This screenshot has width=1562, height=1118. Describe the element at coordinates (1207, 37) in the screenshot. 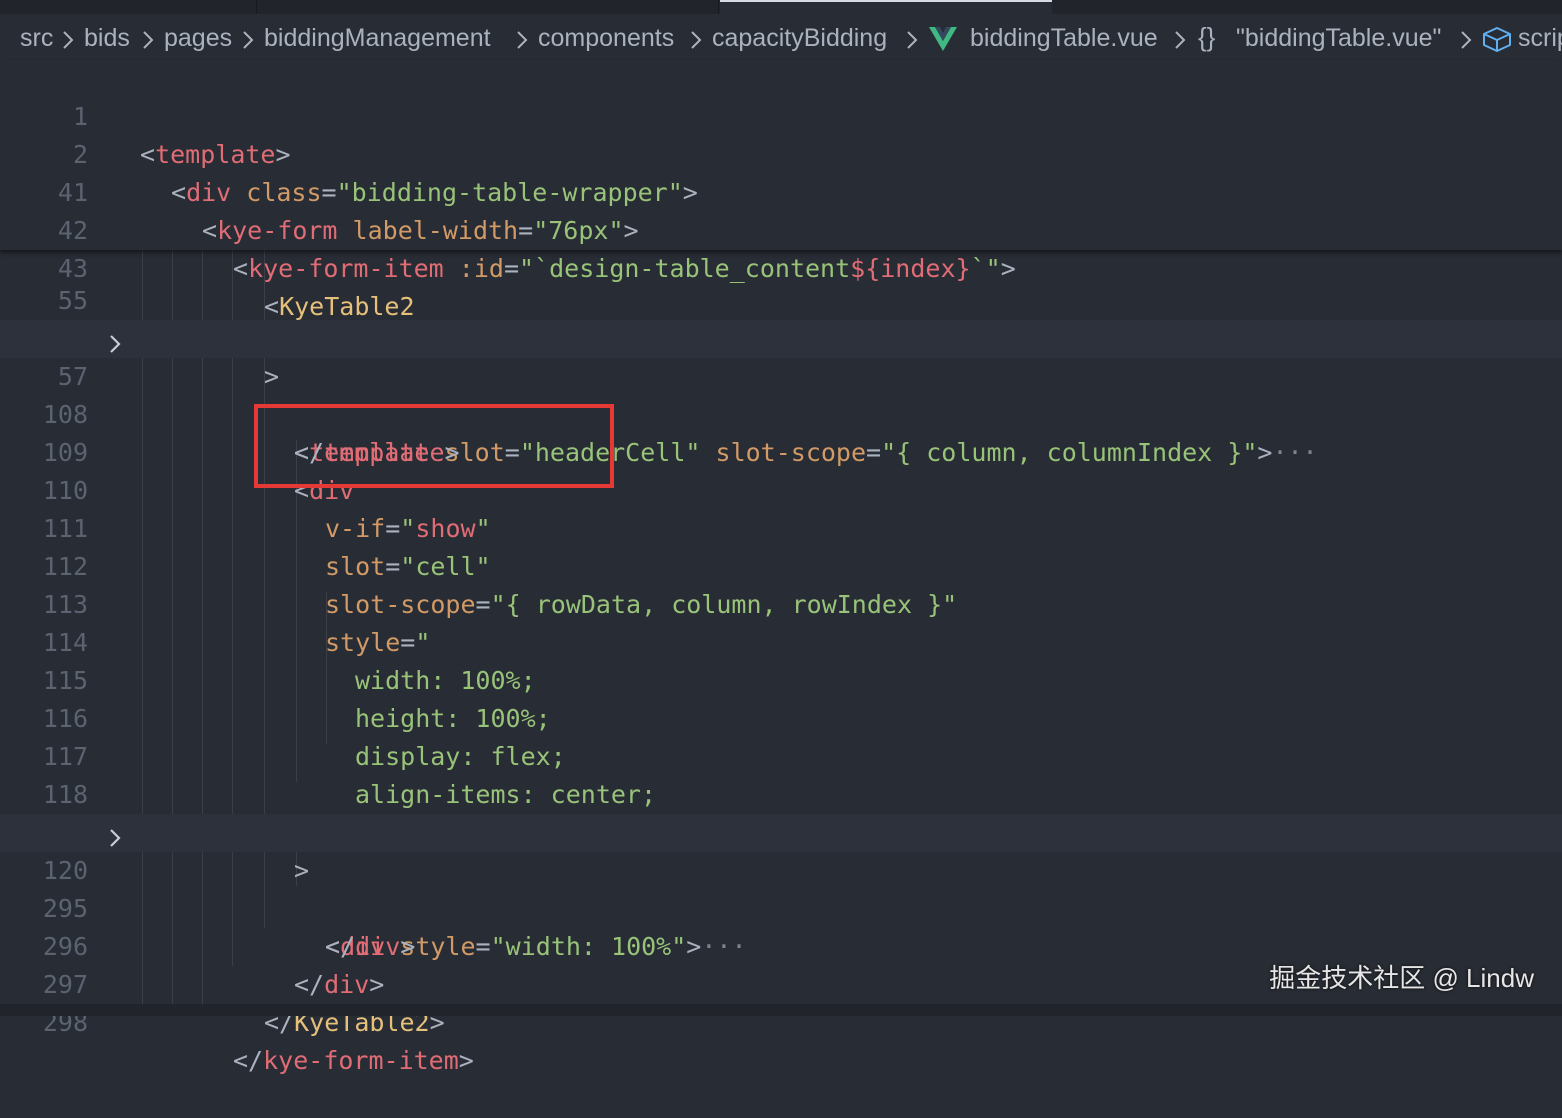

I see `braces-icon: {}` at that location.